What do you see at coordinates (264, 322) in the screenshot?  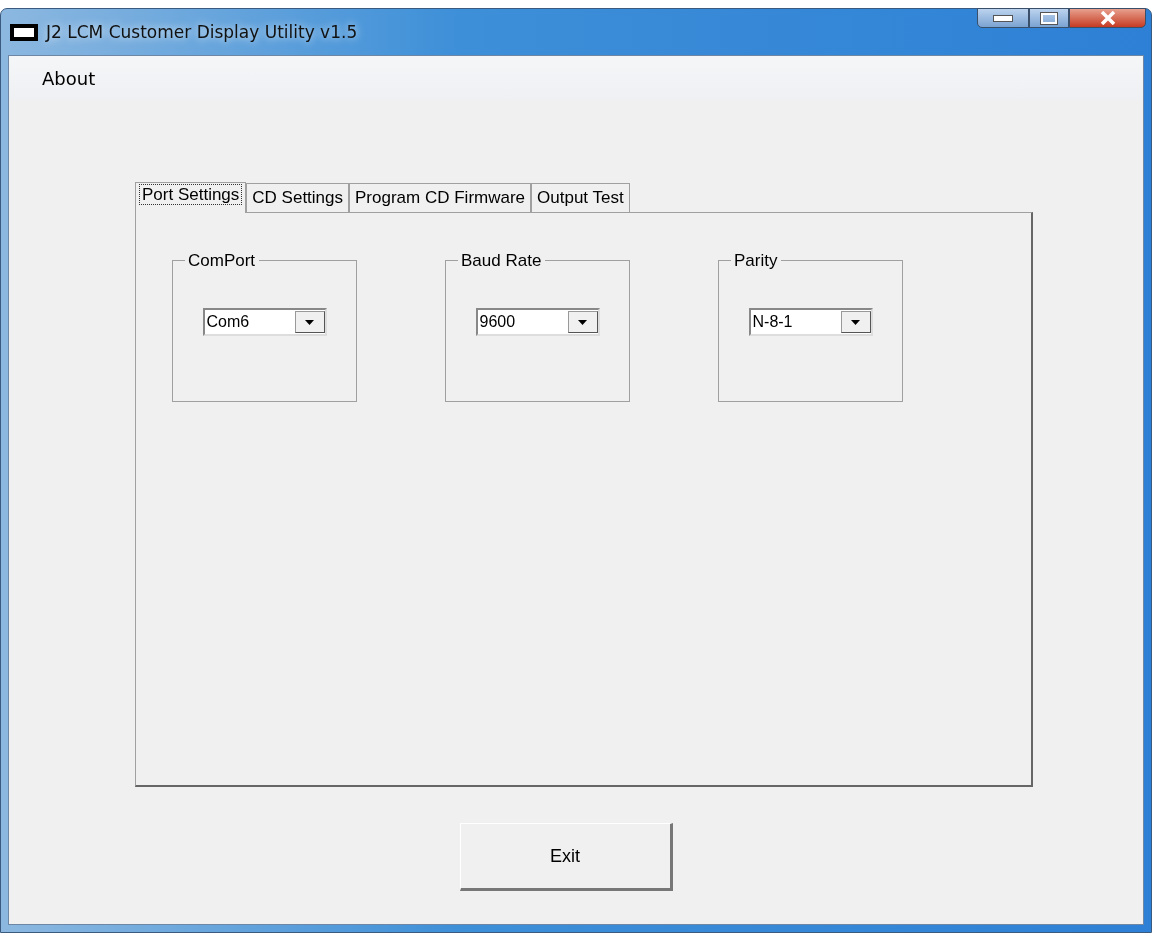 I see `dropdown-field: Com6` at bounding box center [264, 322].